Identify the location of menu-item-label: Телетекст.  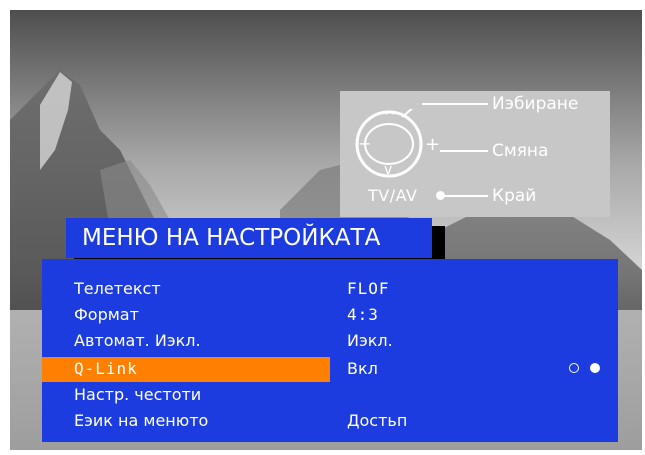
(117, 288).